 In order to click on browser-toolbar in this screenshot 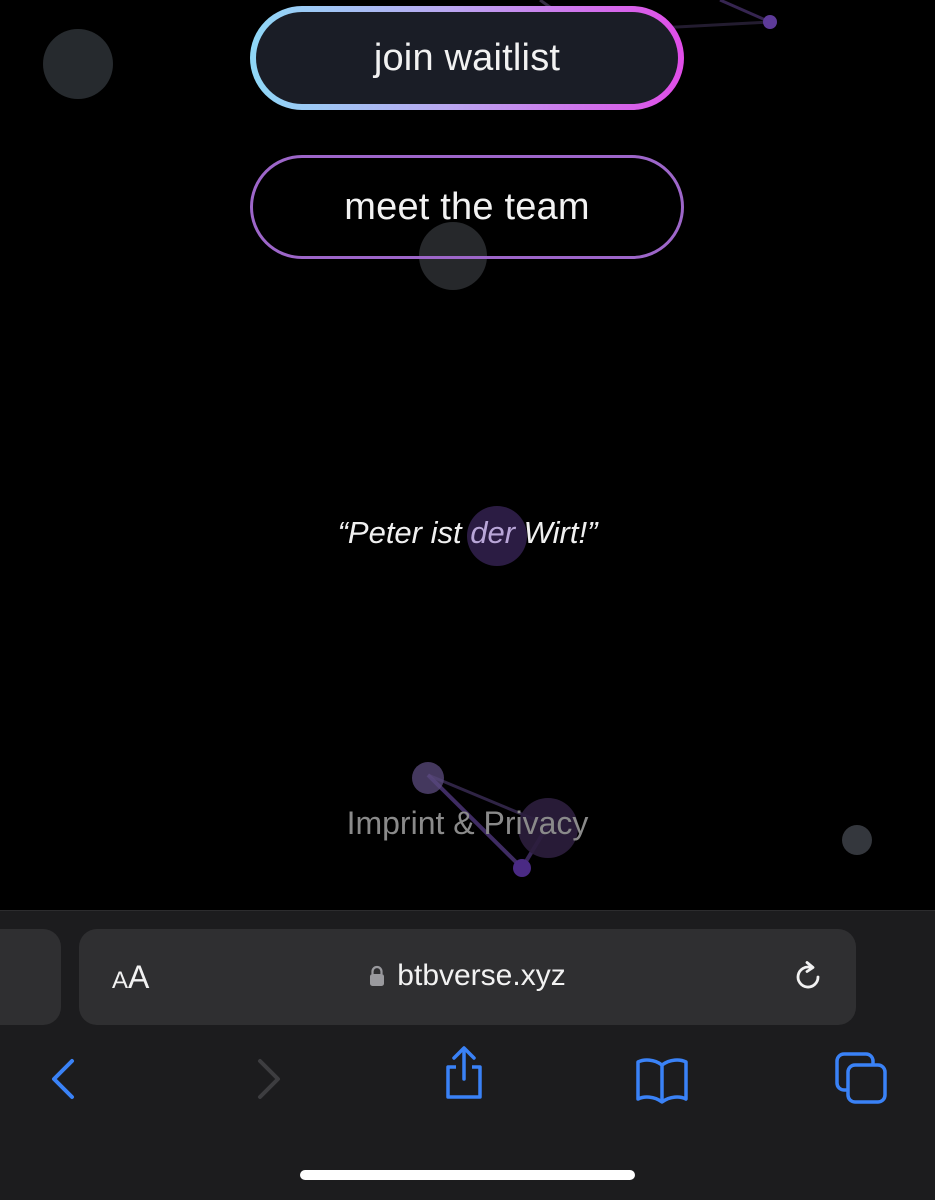, I will do `click(467, 1088)`.